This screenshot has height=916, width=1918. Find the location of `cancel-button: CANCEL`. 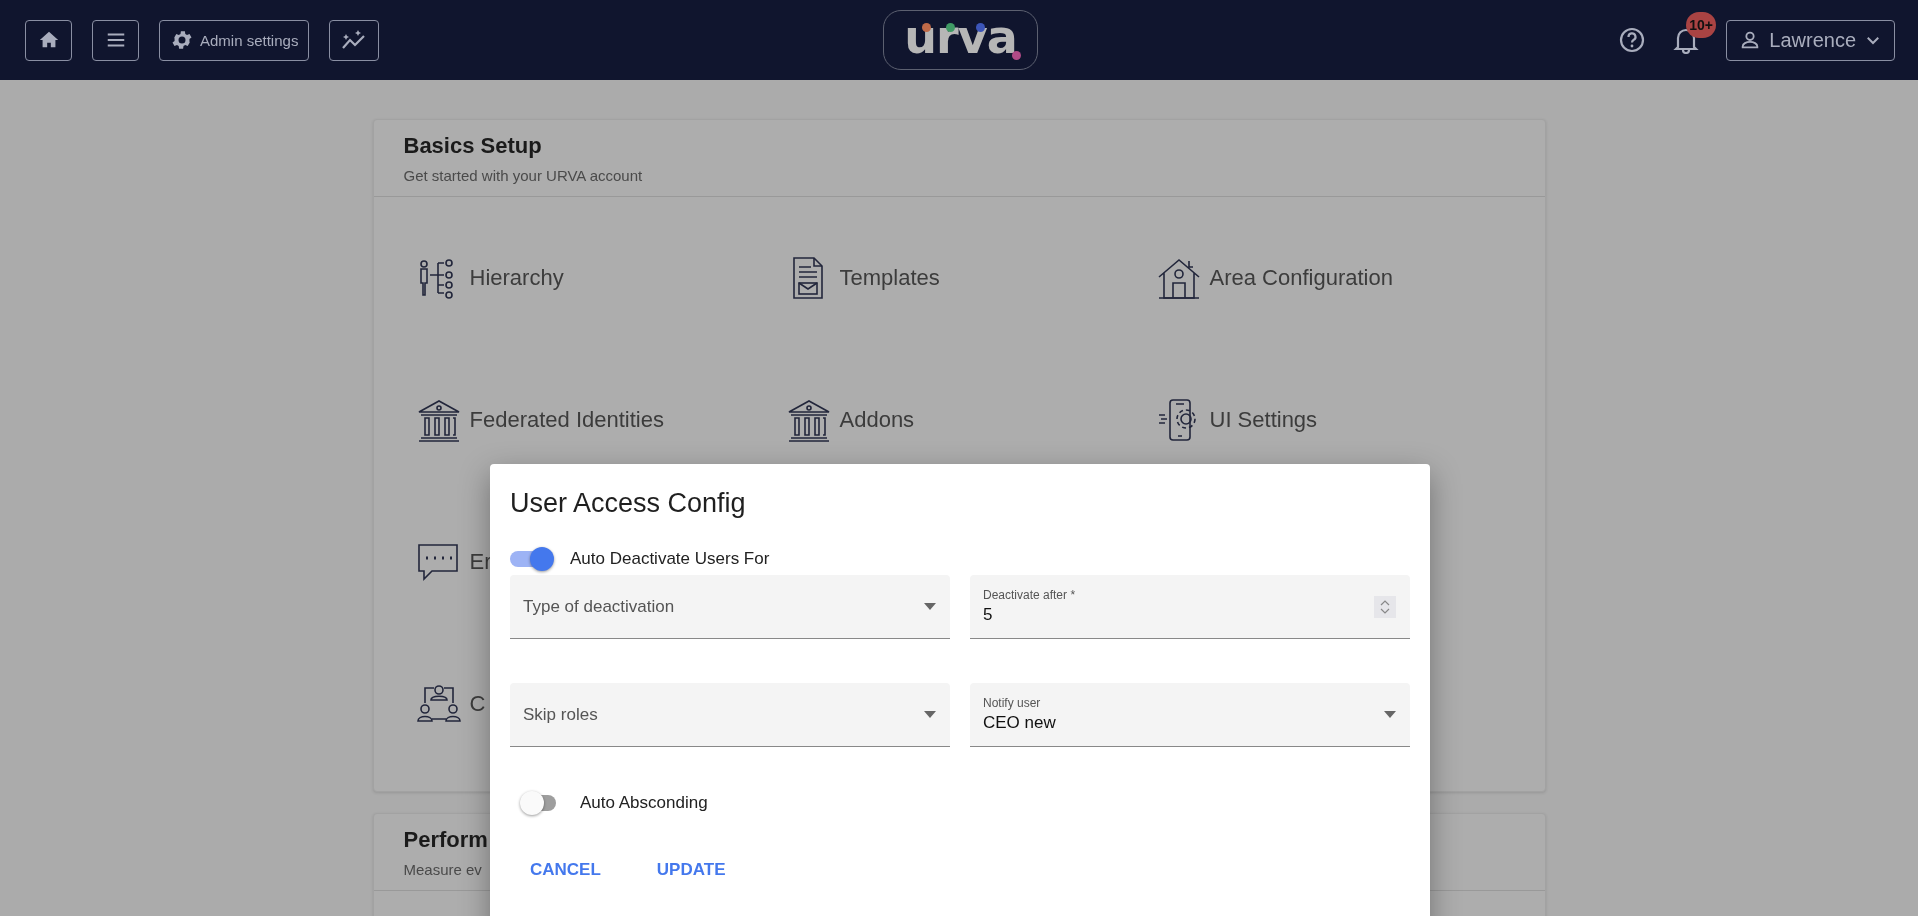

cancel-button: CANCEL is located at coordinates (565, 870).